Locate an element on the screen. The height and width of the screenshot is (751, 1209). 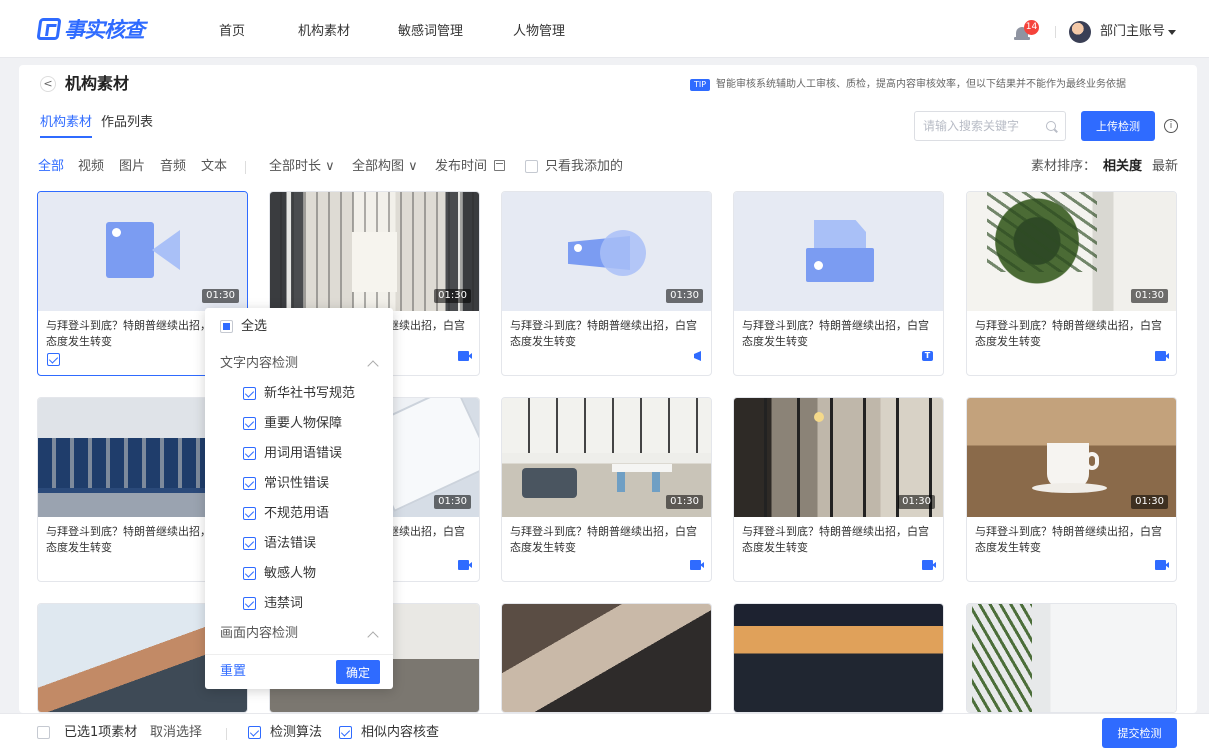
text-placeholder-thumbnail is located at coordinates (838, 251).